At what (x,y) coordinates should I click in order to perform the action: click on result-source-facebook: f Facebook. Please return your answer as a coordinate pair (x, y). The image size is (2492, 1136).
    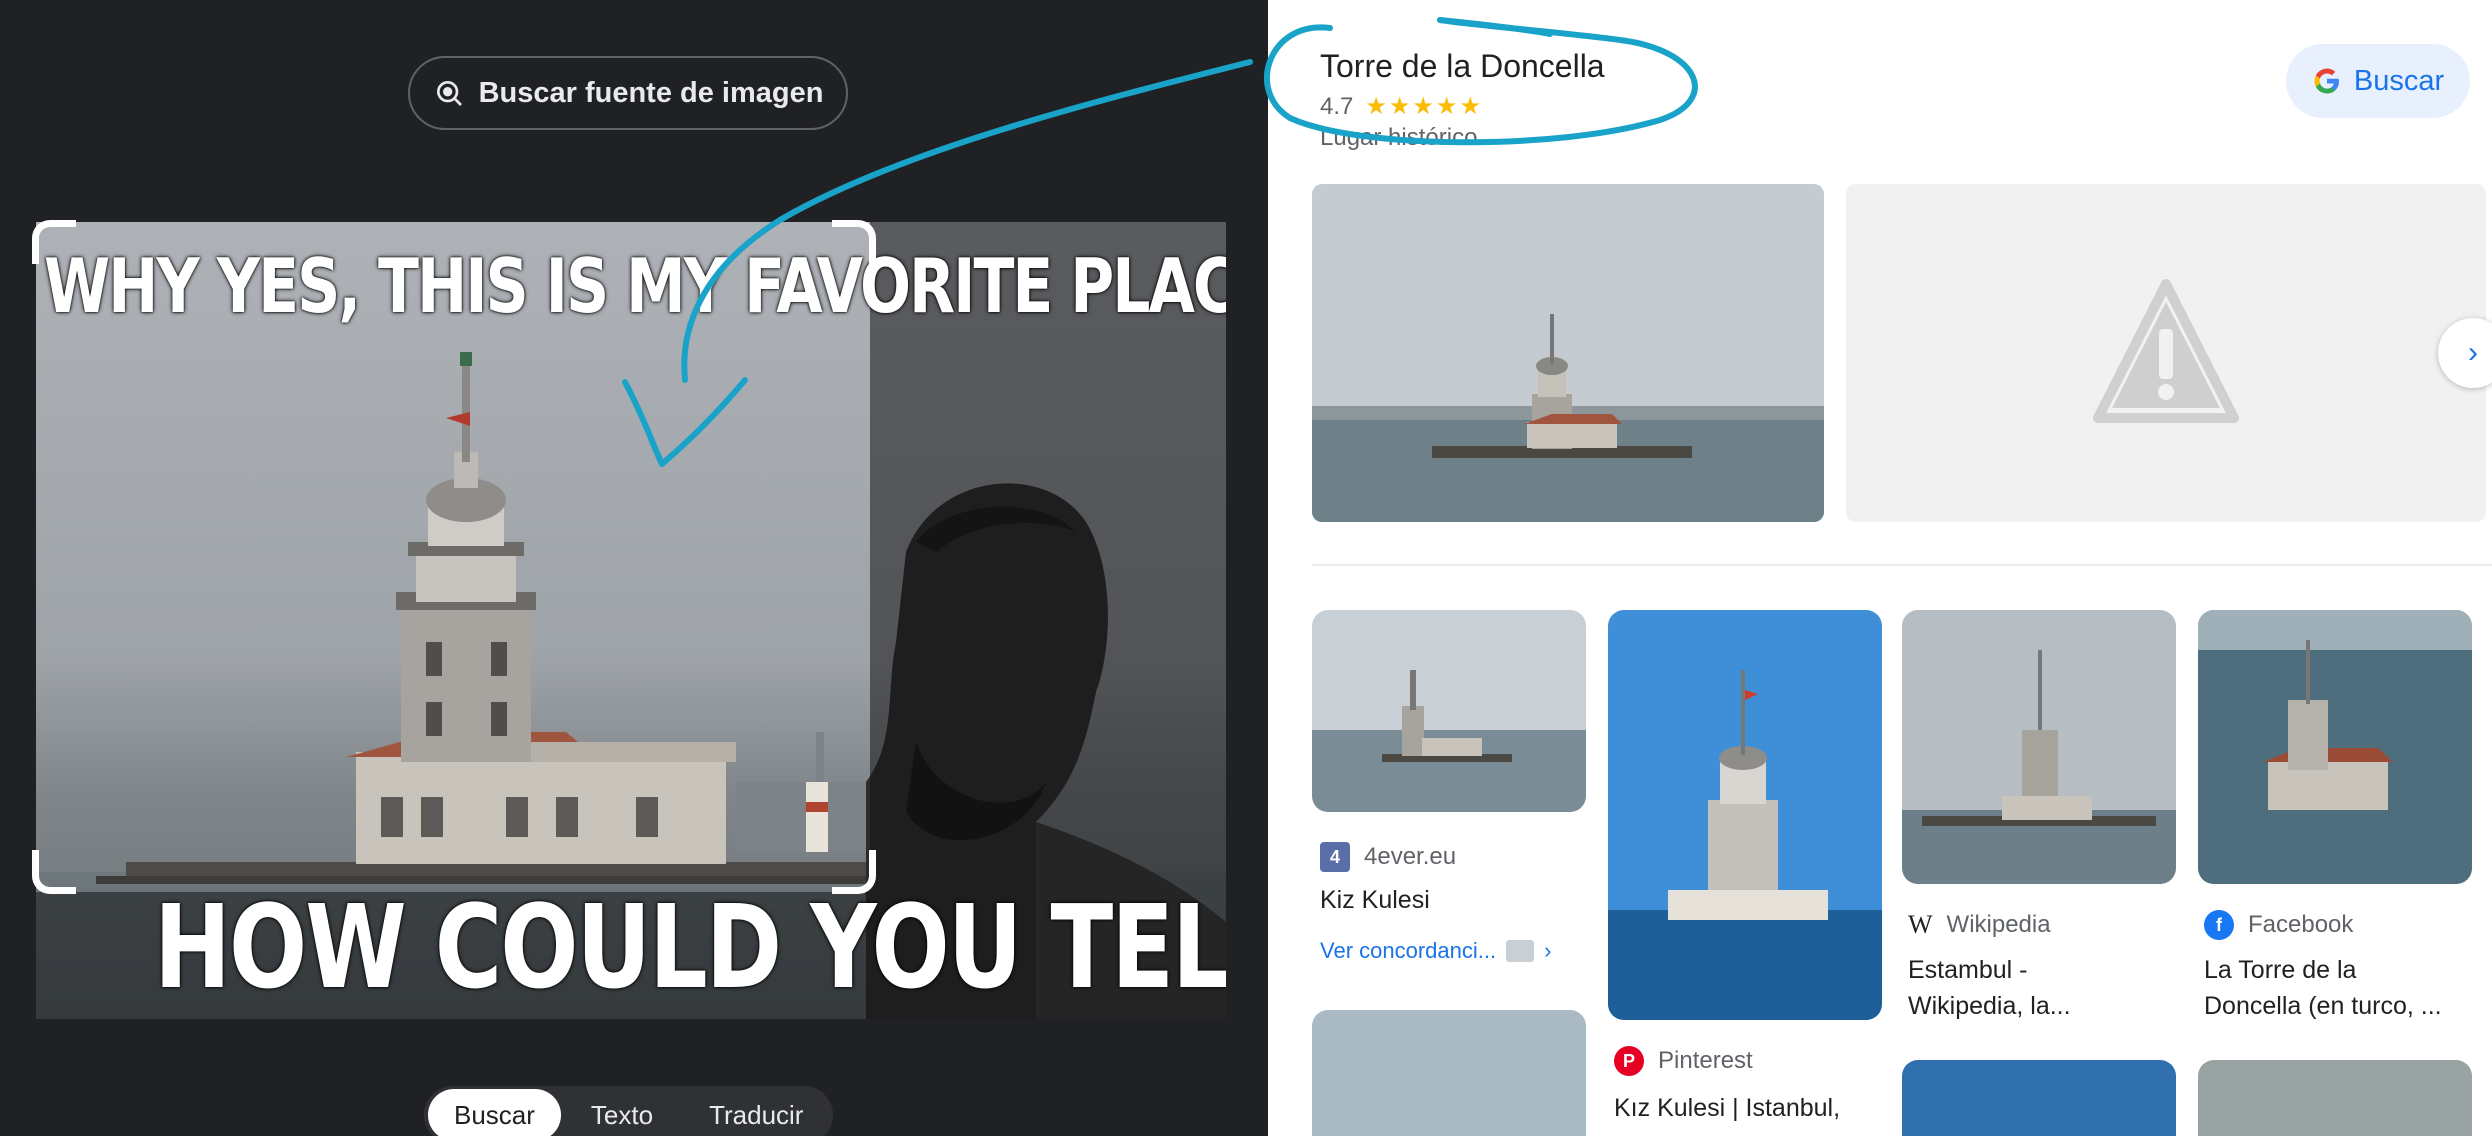
    Looking at the image, I should click on (2278, 925).